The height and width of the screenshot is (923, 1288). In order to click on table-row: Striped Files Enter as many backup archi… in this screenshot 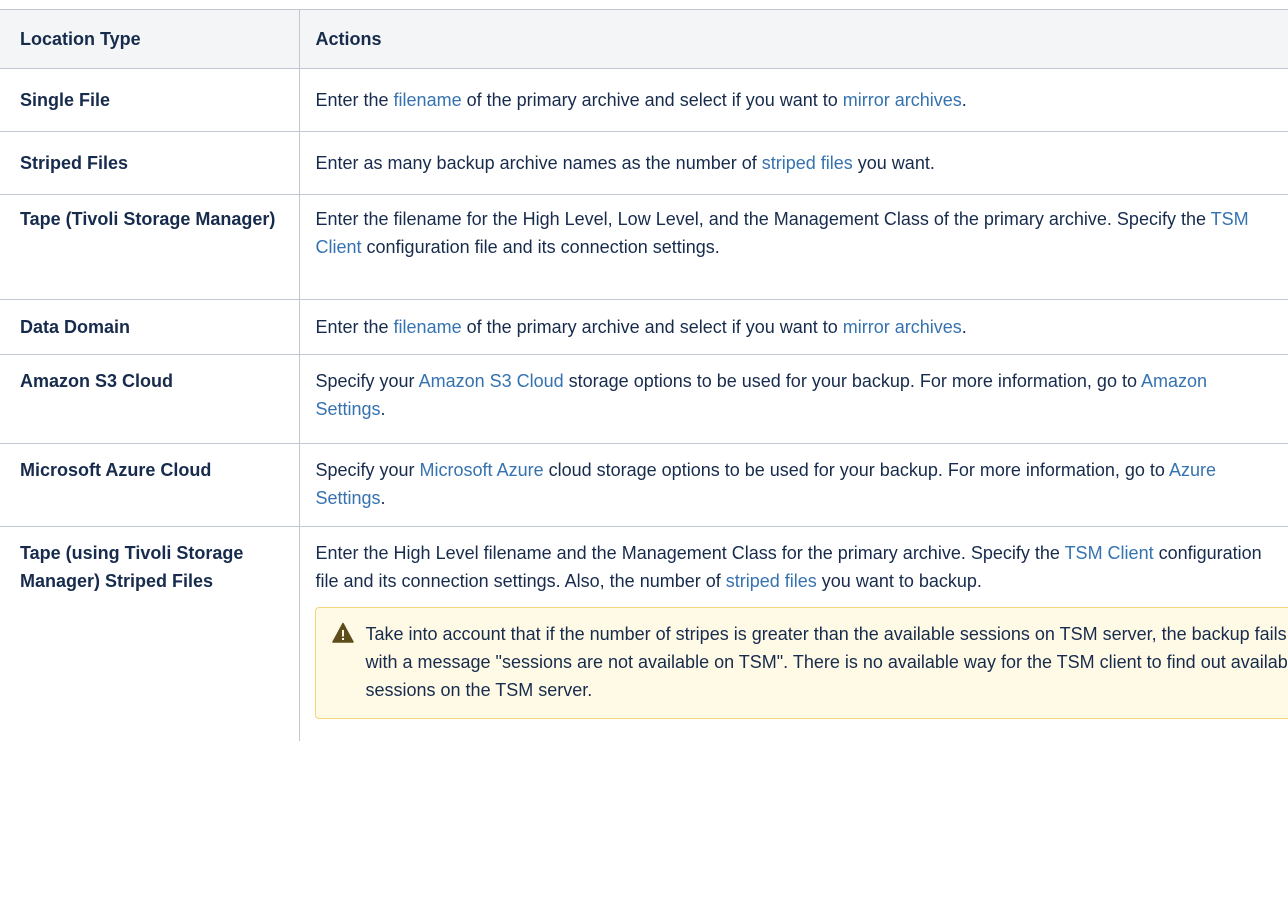, I will do `click(644, 163)`.